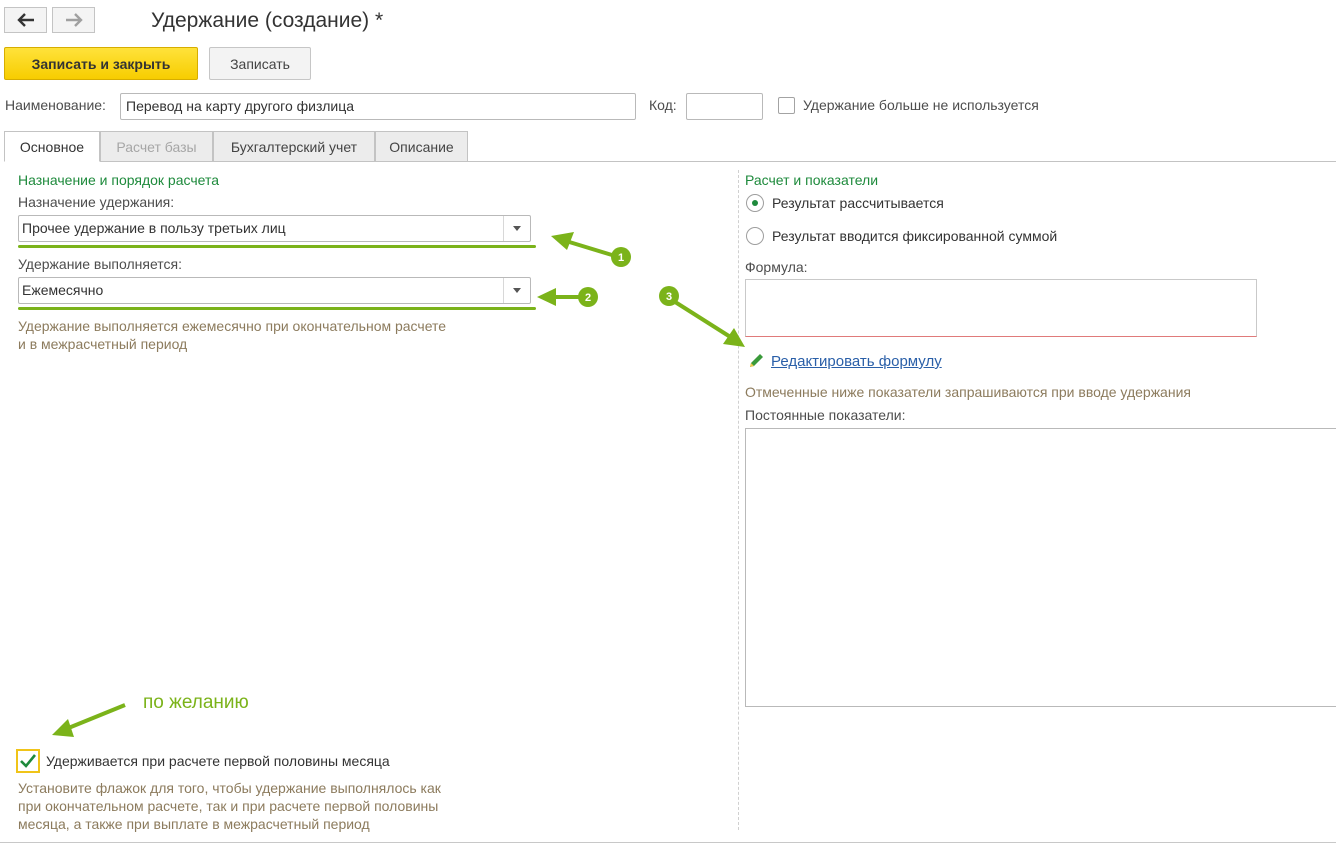 This screenshot has width=1336, height=845. What do you see at coordinates (546, 297) in the screenshot?
I see `arrow-2-head` at bounding box center [546, 297].